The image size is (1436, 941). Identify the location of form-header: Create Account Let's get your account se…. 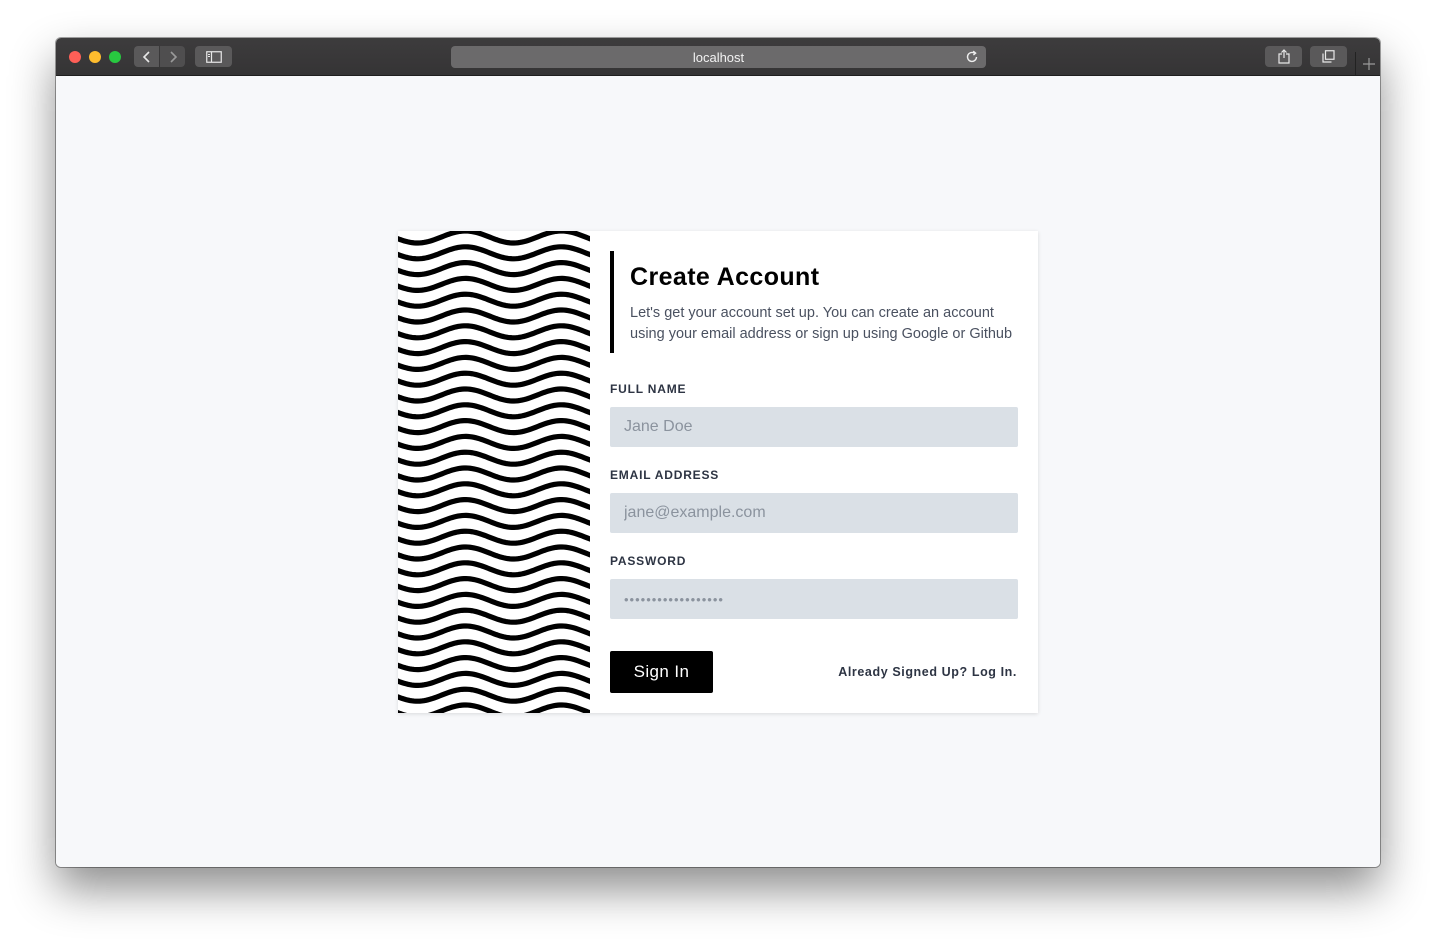
(822, 302).